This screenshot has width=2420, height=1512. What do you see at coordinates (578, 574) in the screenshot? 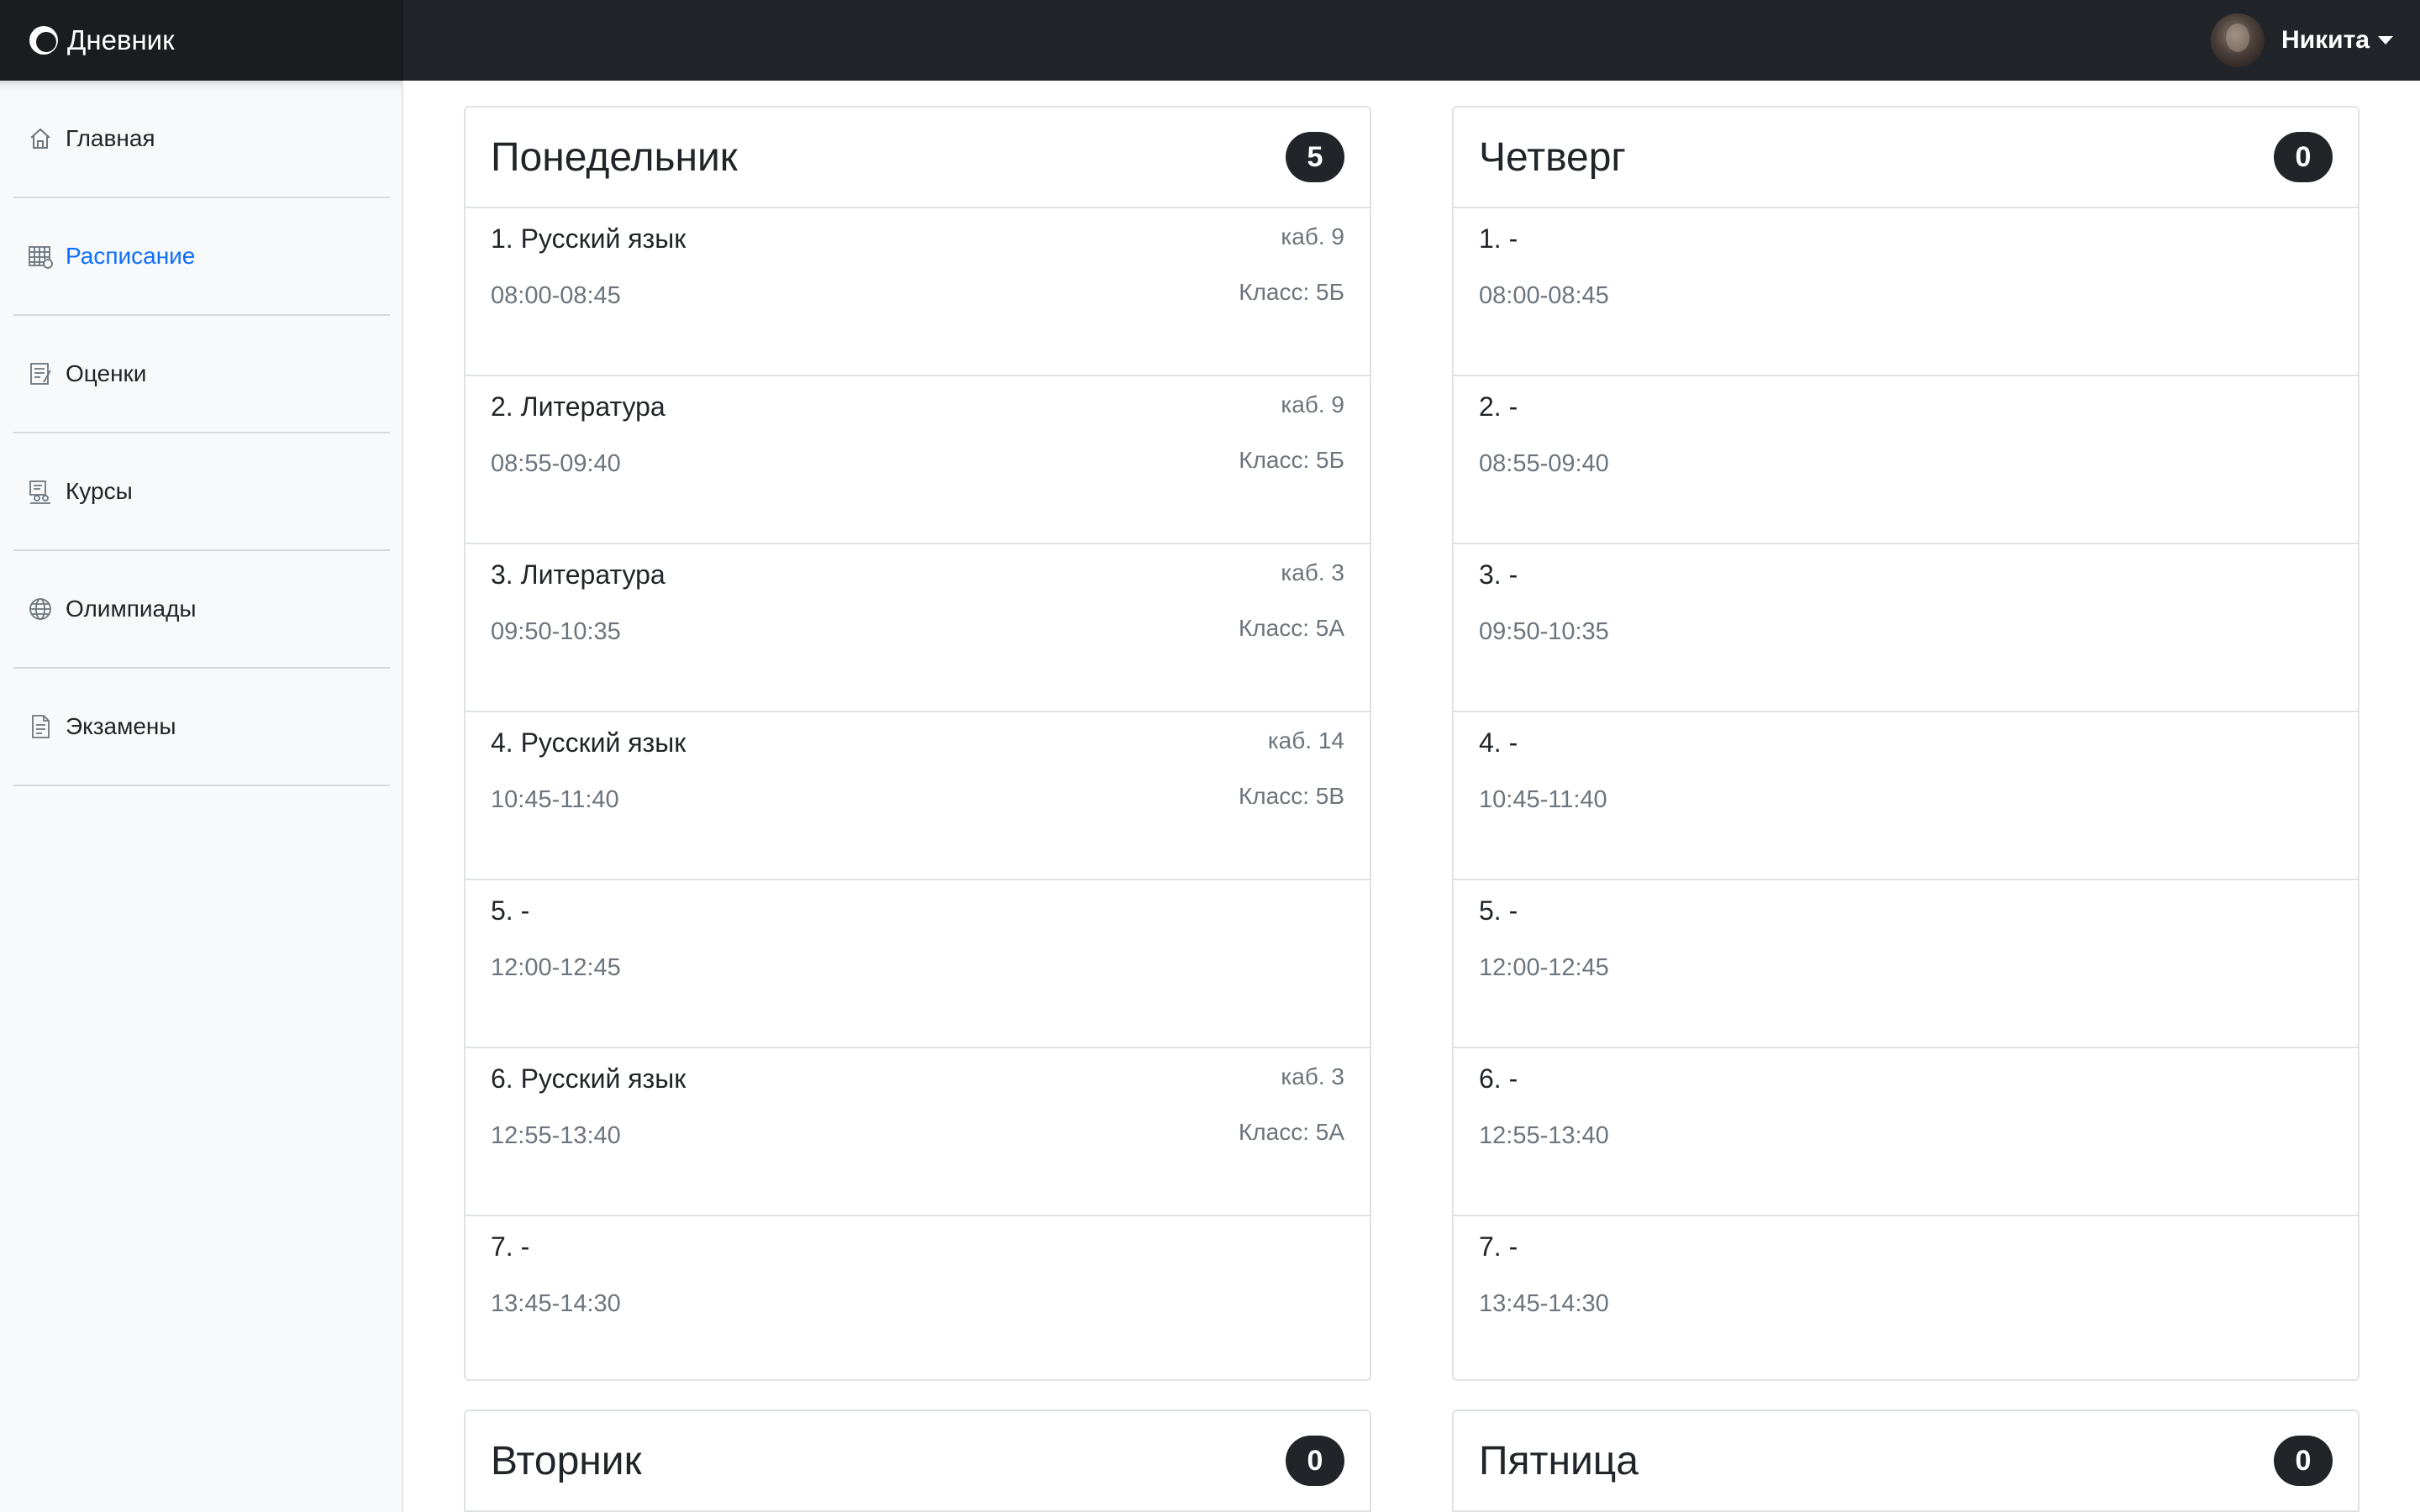
I see `lesson-title: 3. Литература` at bounding box center [578, 574].